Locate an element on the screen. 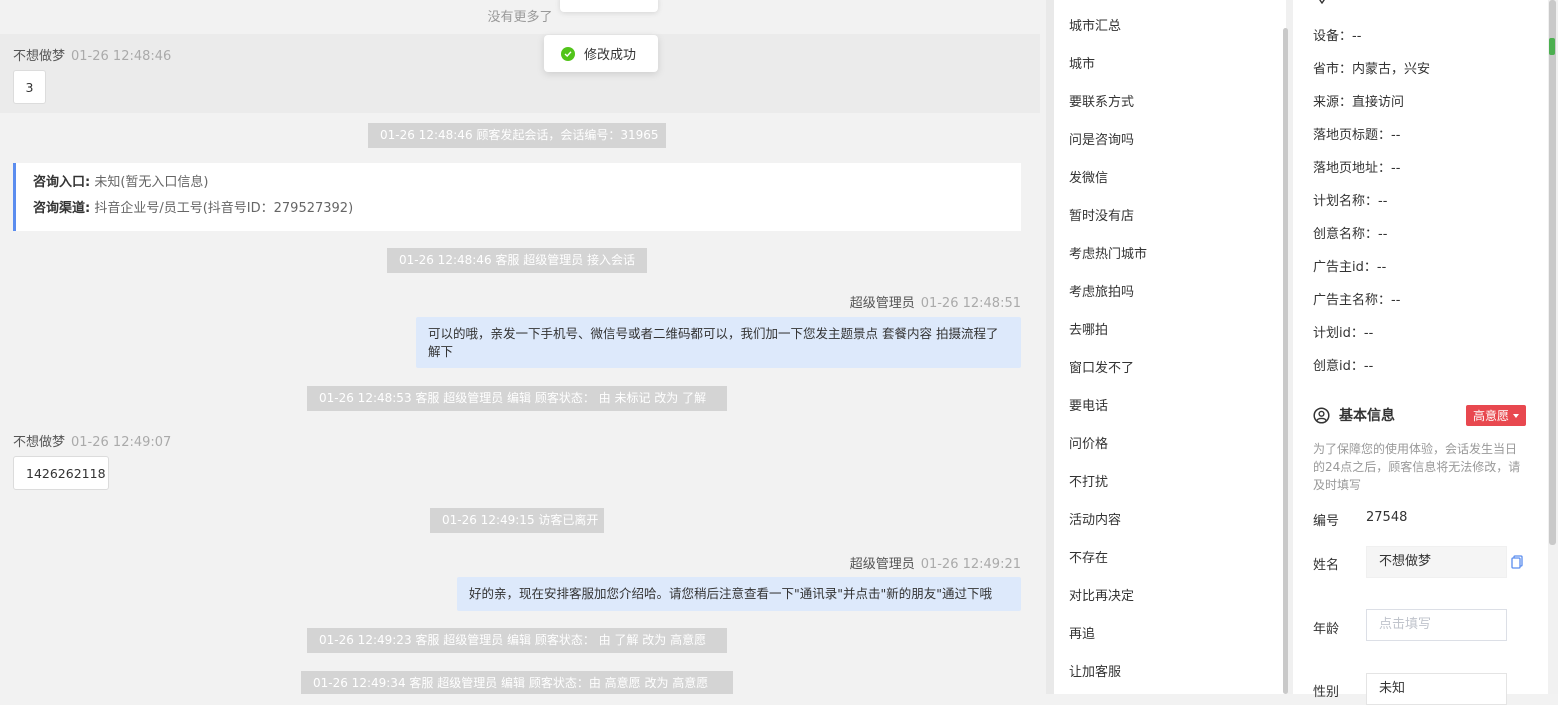  message-time: 01-26 12:49:21 is located at coordinates (970, 564).